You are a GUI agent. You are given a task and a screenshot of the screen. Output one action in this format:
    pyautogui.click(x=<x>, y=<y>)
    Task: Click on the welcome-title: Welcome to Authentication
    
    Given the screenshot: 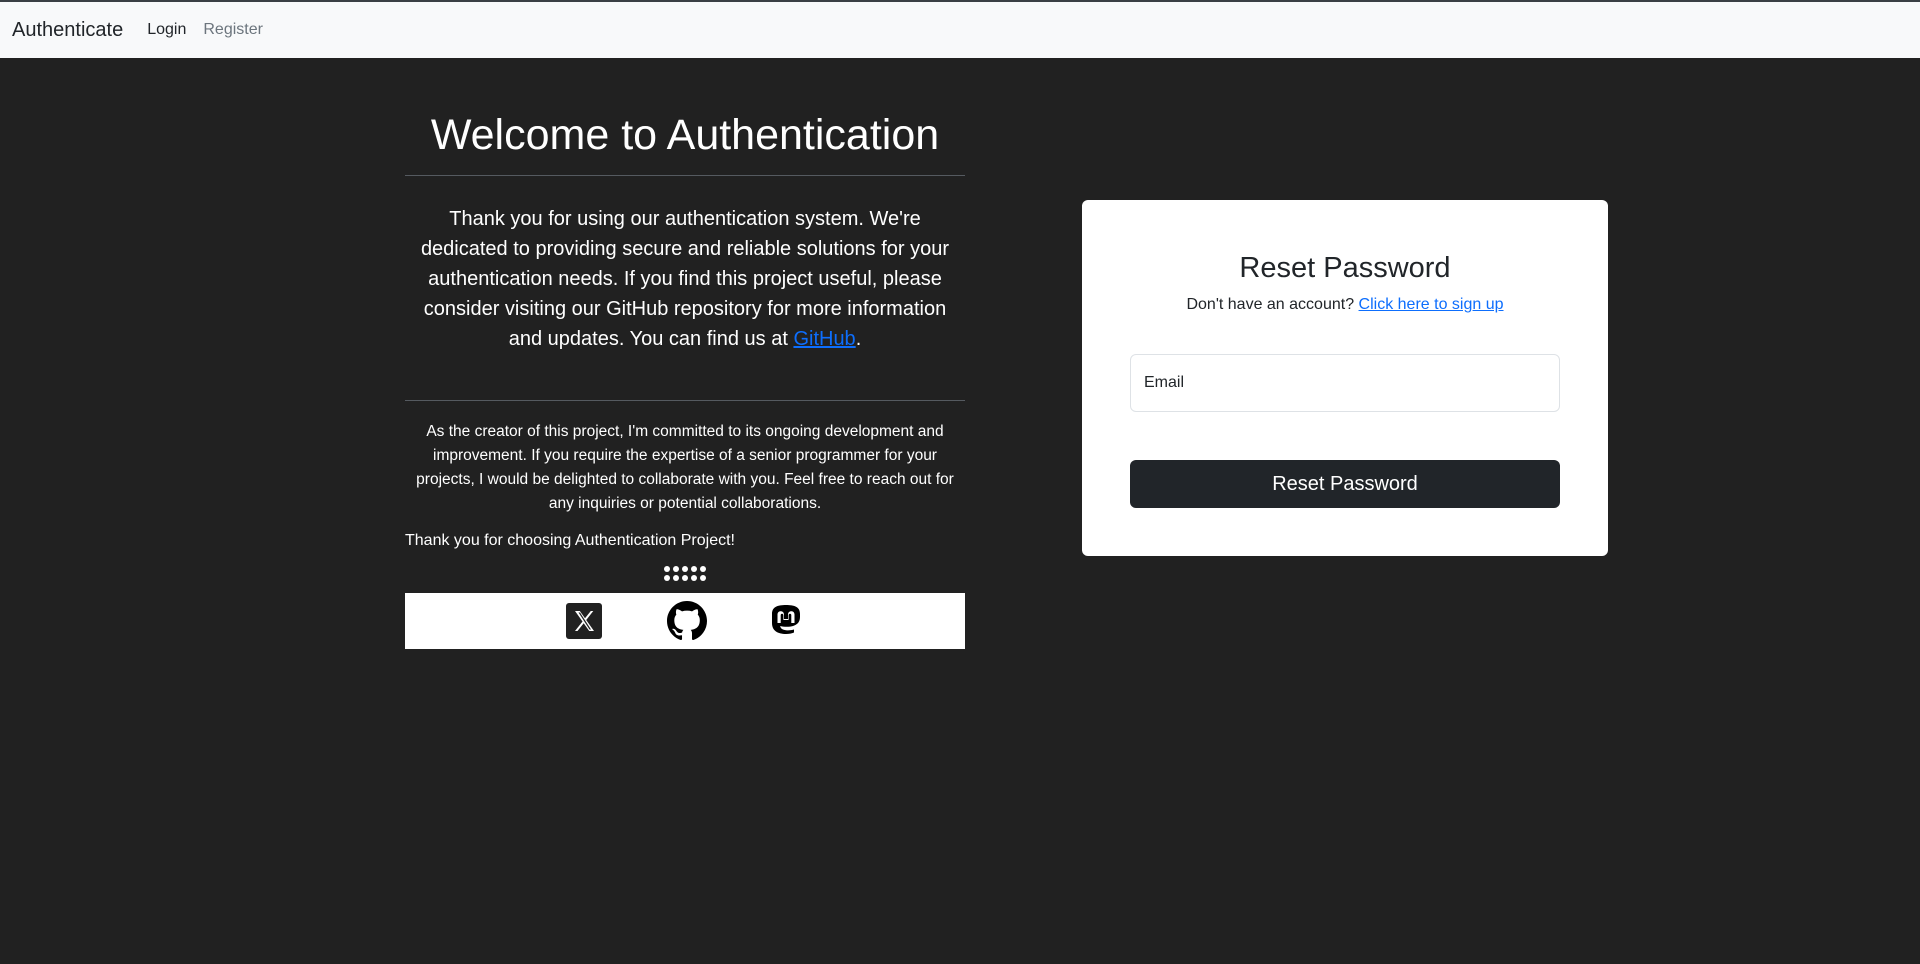 What is the action you would take?
    pyautogui.click(x=685, y=135)
    